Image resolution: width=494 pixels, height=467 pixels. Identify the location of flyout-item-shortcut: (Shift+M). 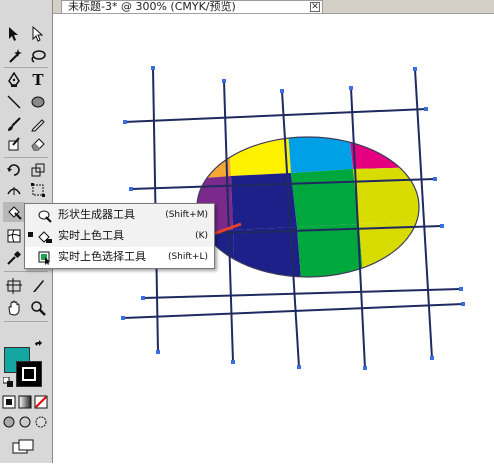
(186, 215).